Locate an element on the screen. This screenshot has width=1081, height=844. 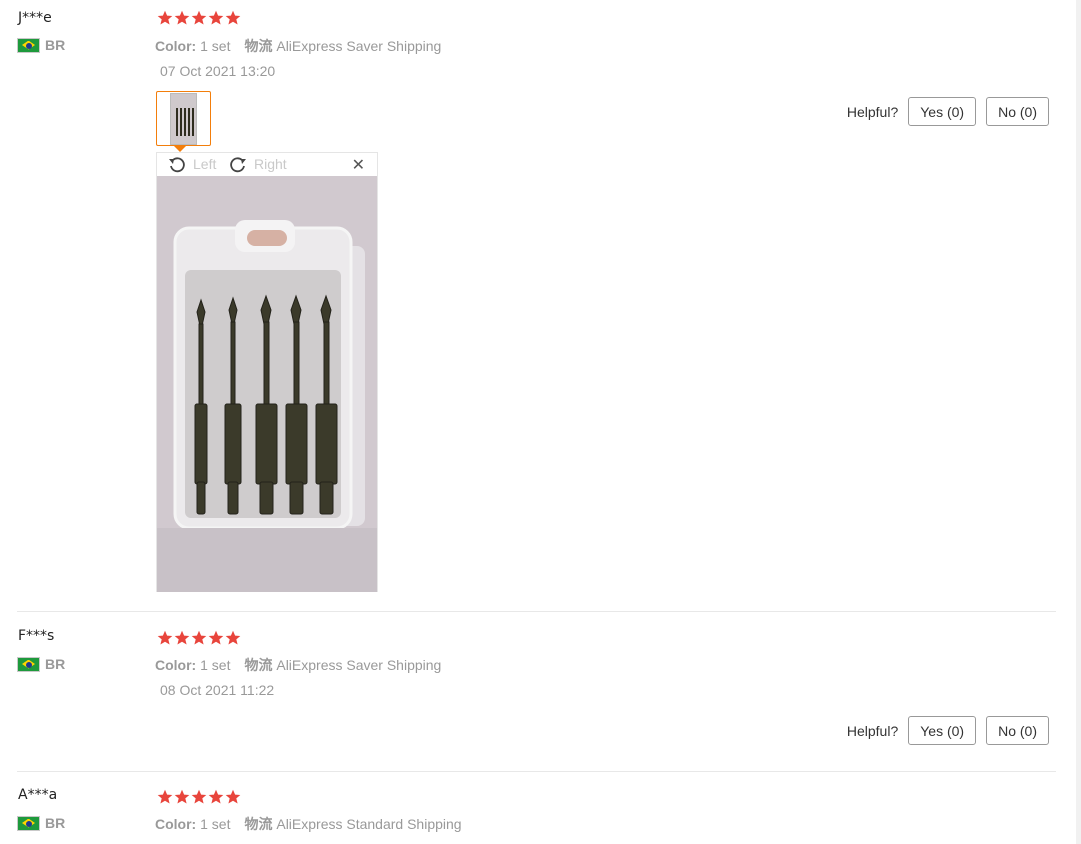
rotate-right-icon is located at coordinates (238, 165).